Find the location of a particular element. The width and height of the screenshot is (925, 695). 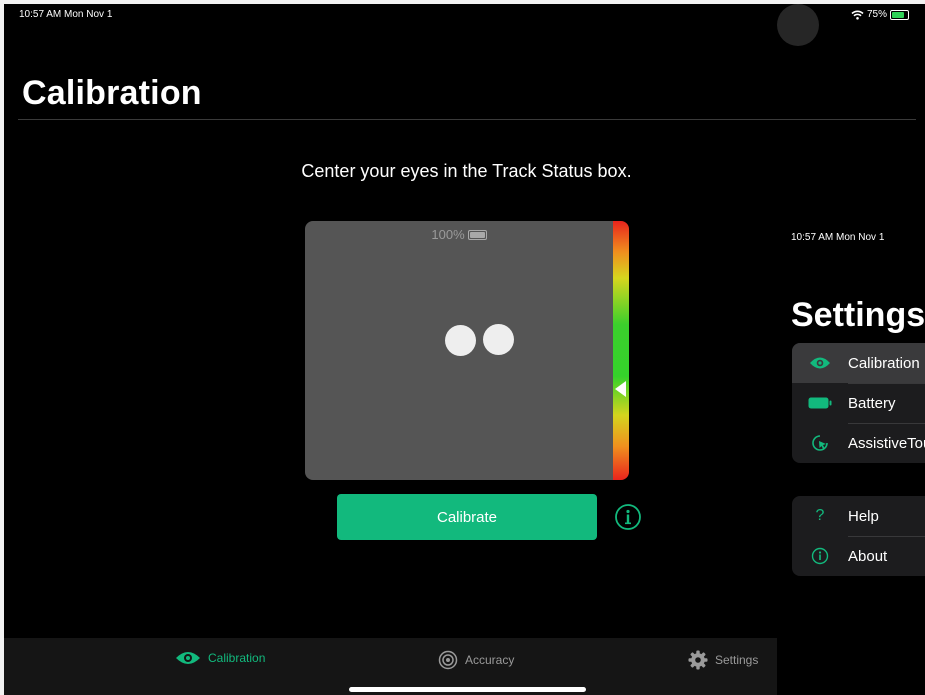

gauge-marker is located at coordinates (620, 389).